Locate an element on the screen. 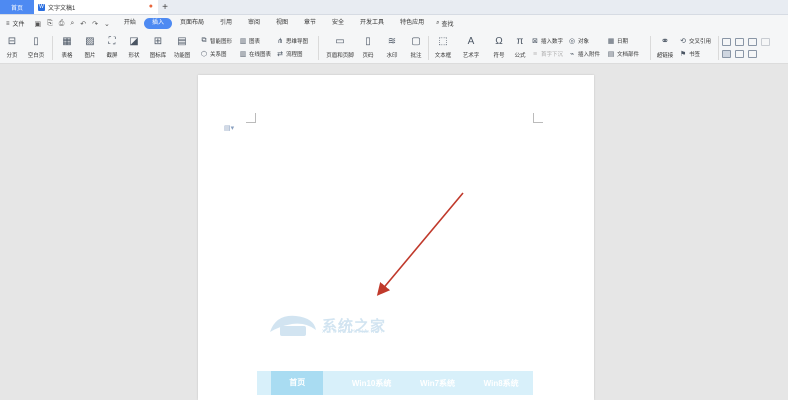 This screenshot has width=788, height=400. art-text-label: 艺术字 is located at coordinates (471, 56).